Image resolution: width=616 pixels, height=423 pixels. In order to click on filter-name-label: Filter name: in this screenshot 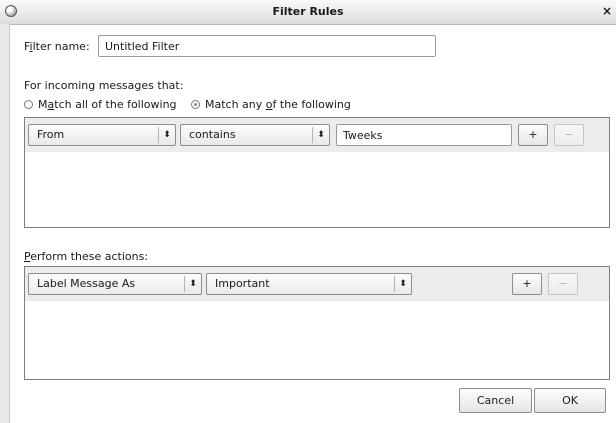, I will do `click(57, 46)`.